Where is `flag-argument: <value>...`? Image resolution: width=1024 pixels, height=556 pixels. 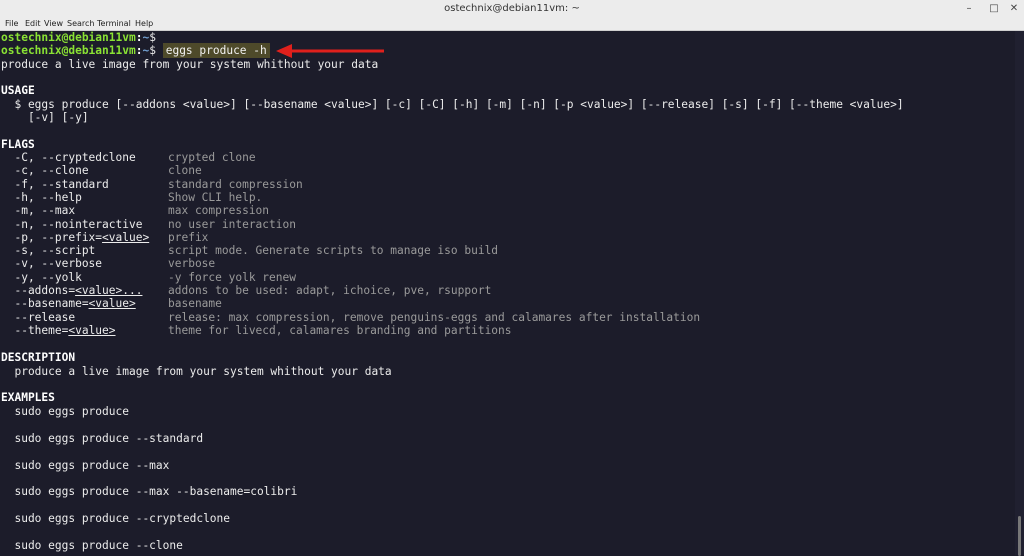 flag-argument: <value>... is located at coordinates (109, 290).